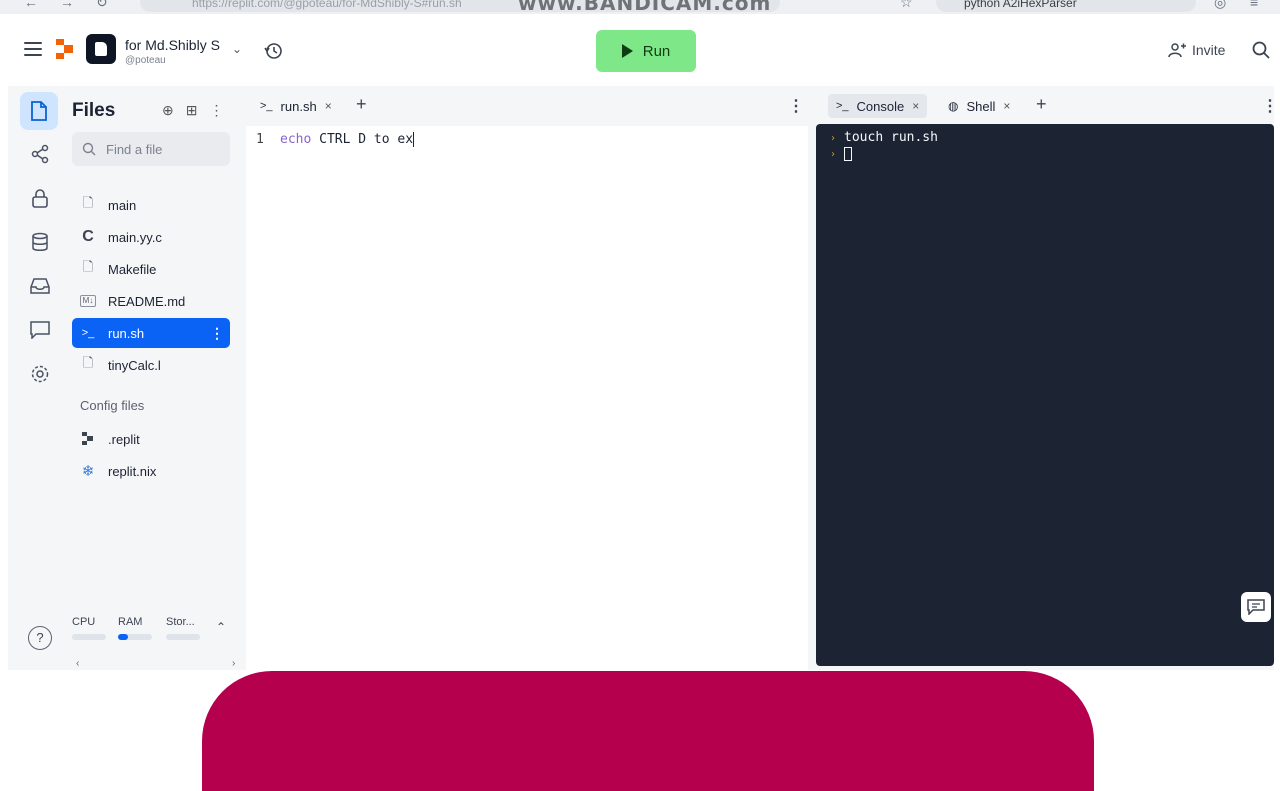 Image resolution: width=1280 pixels, height=791 pixels. Describe the element at coordinates (102, 5) in the screenshot. I see `reload-icon: ↻` at that location.